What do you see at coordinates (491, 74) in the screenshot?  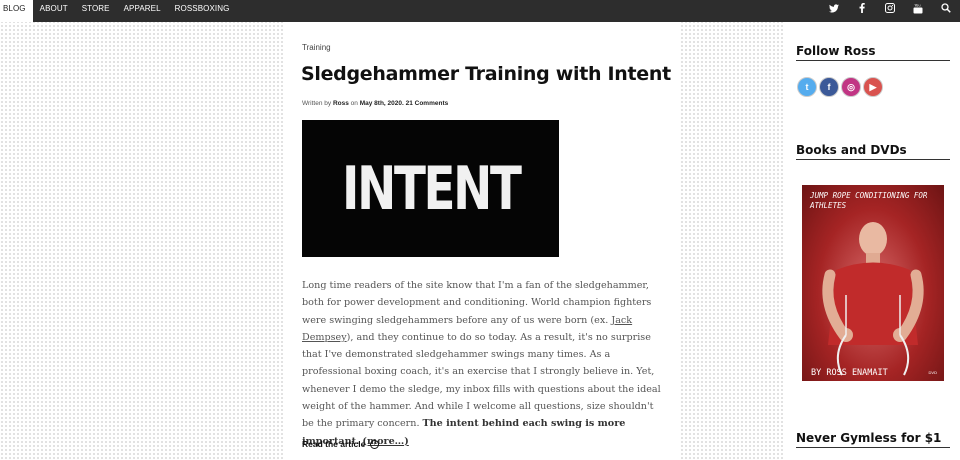 I see `article-title: Sledgehammer Training with Intent` at bounding box center [491, 74].